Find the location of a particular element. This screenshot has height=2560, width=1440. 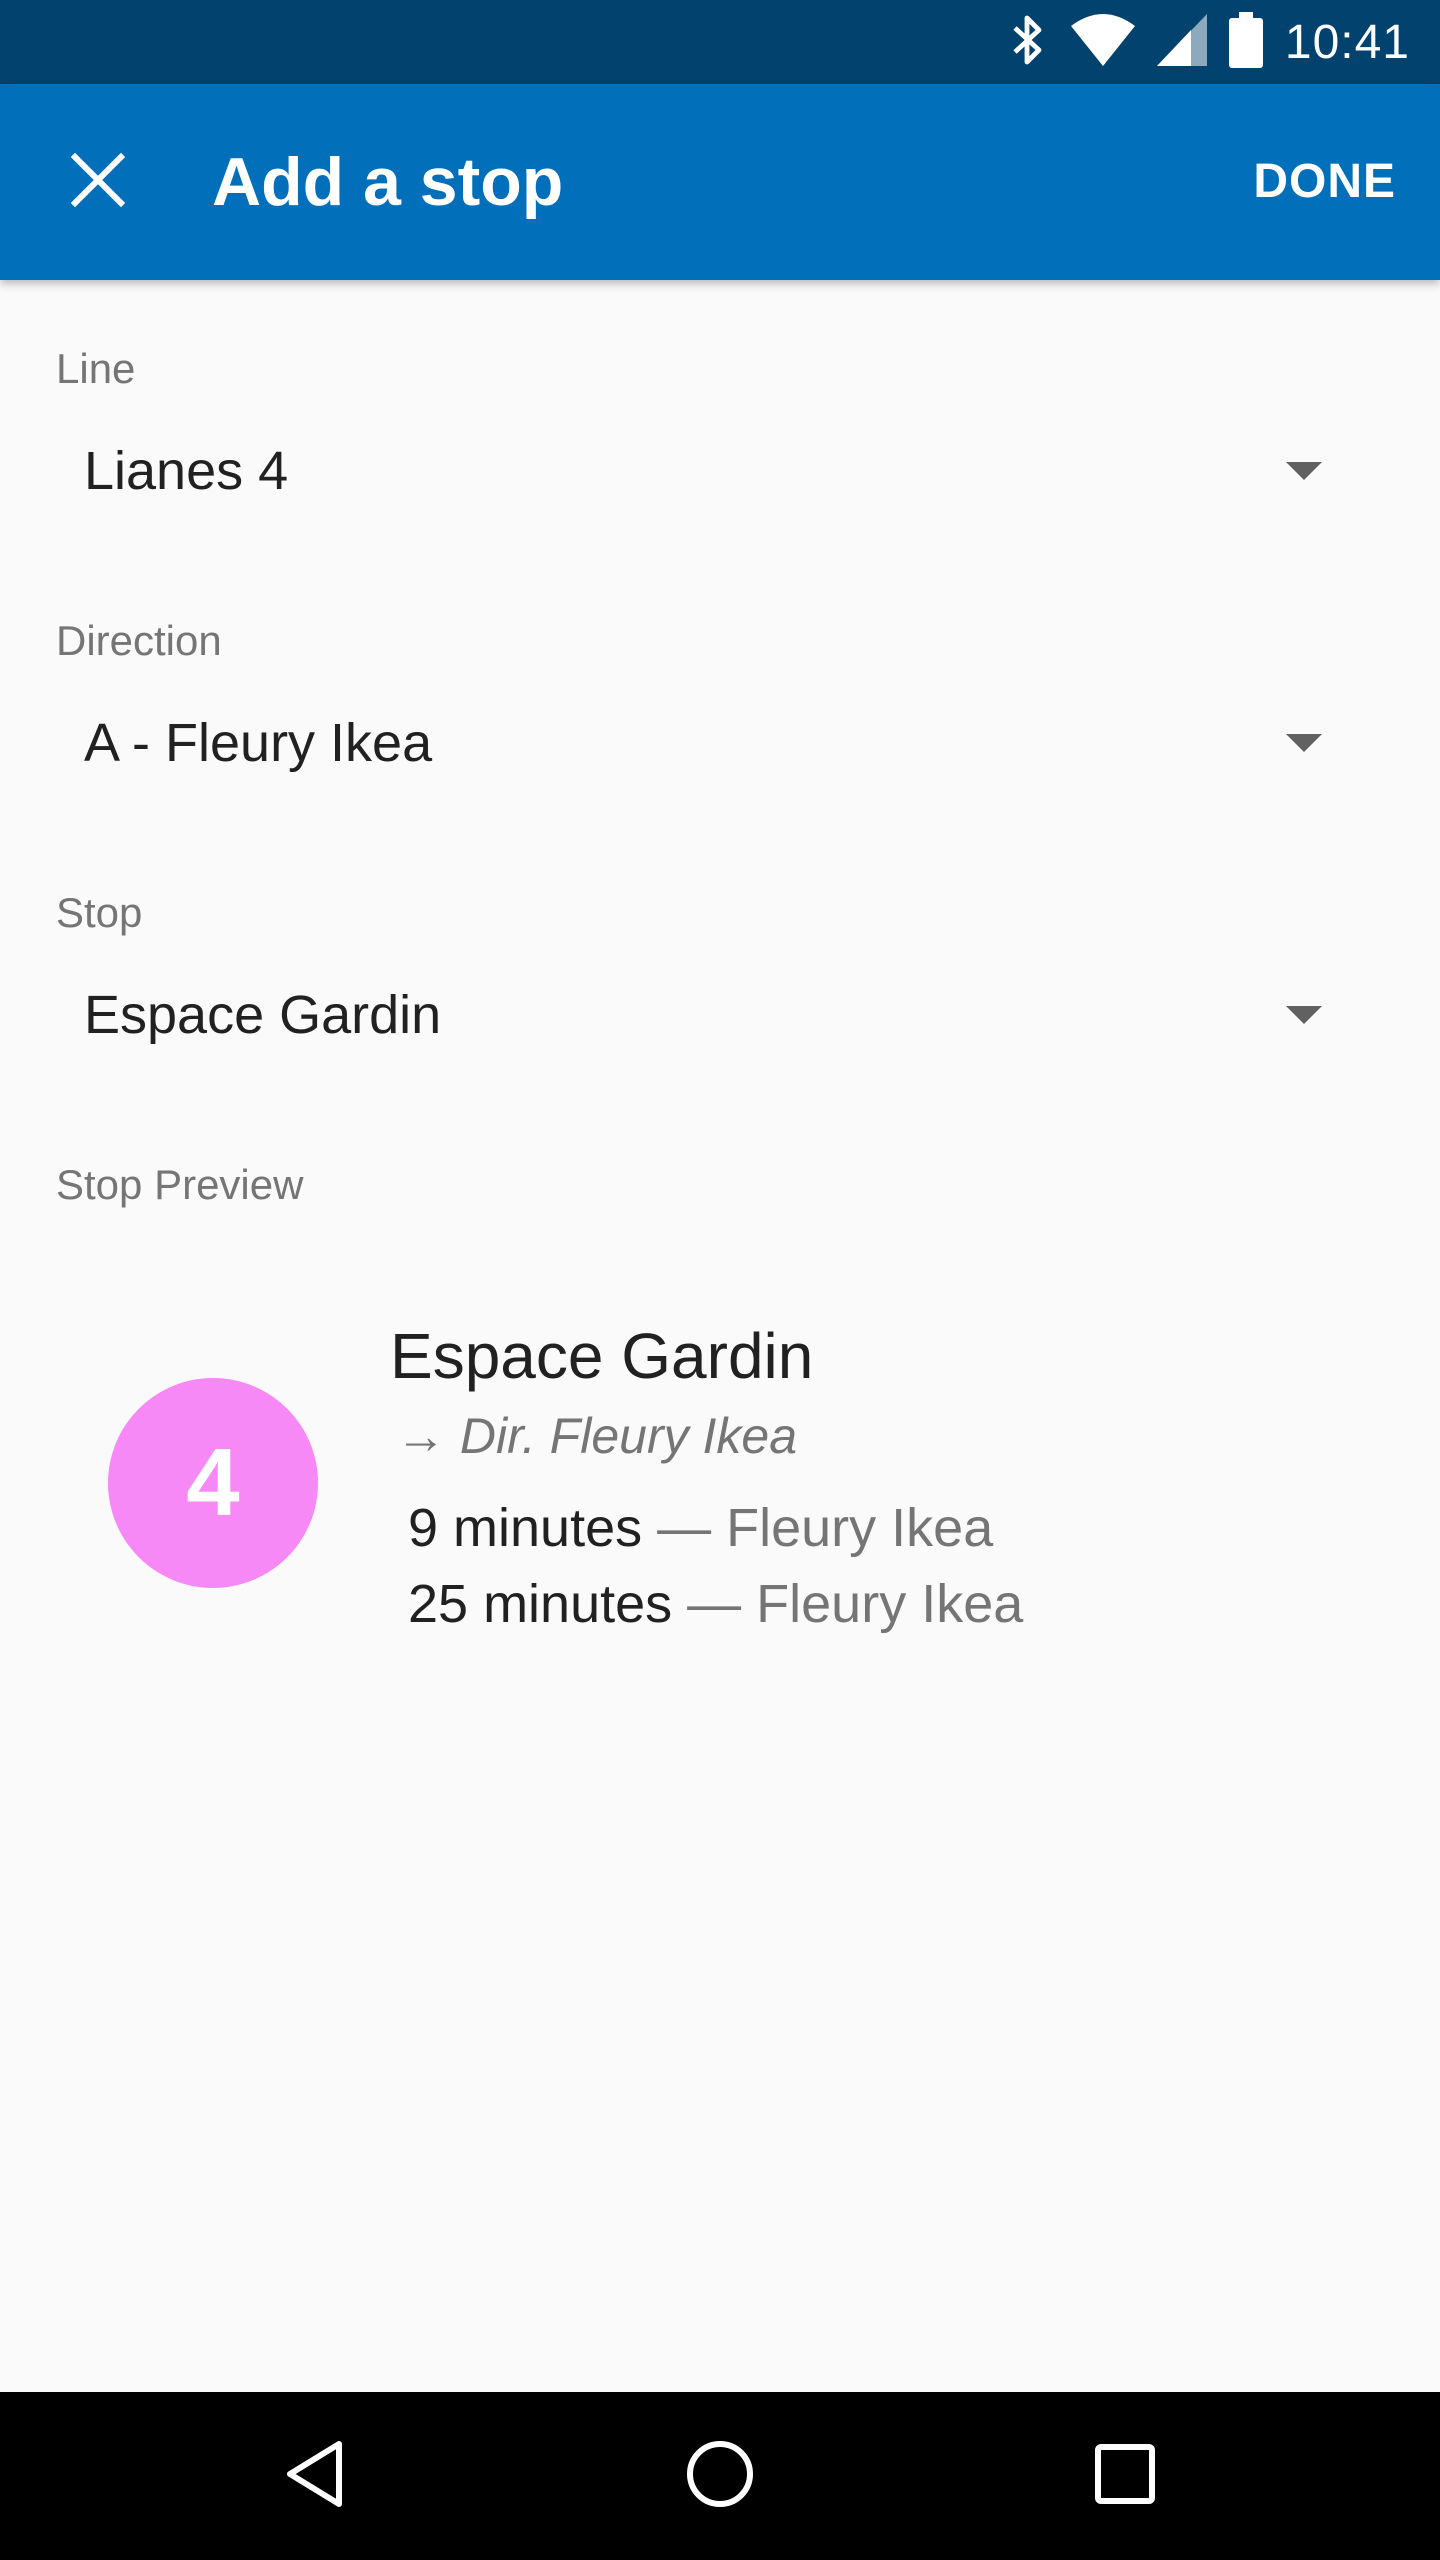

stop-value: Espace Gardin is located at coordinates (263, 1015).